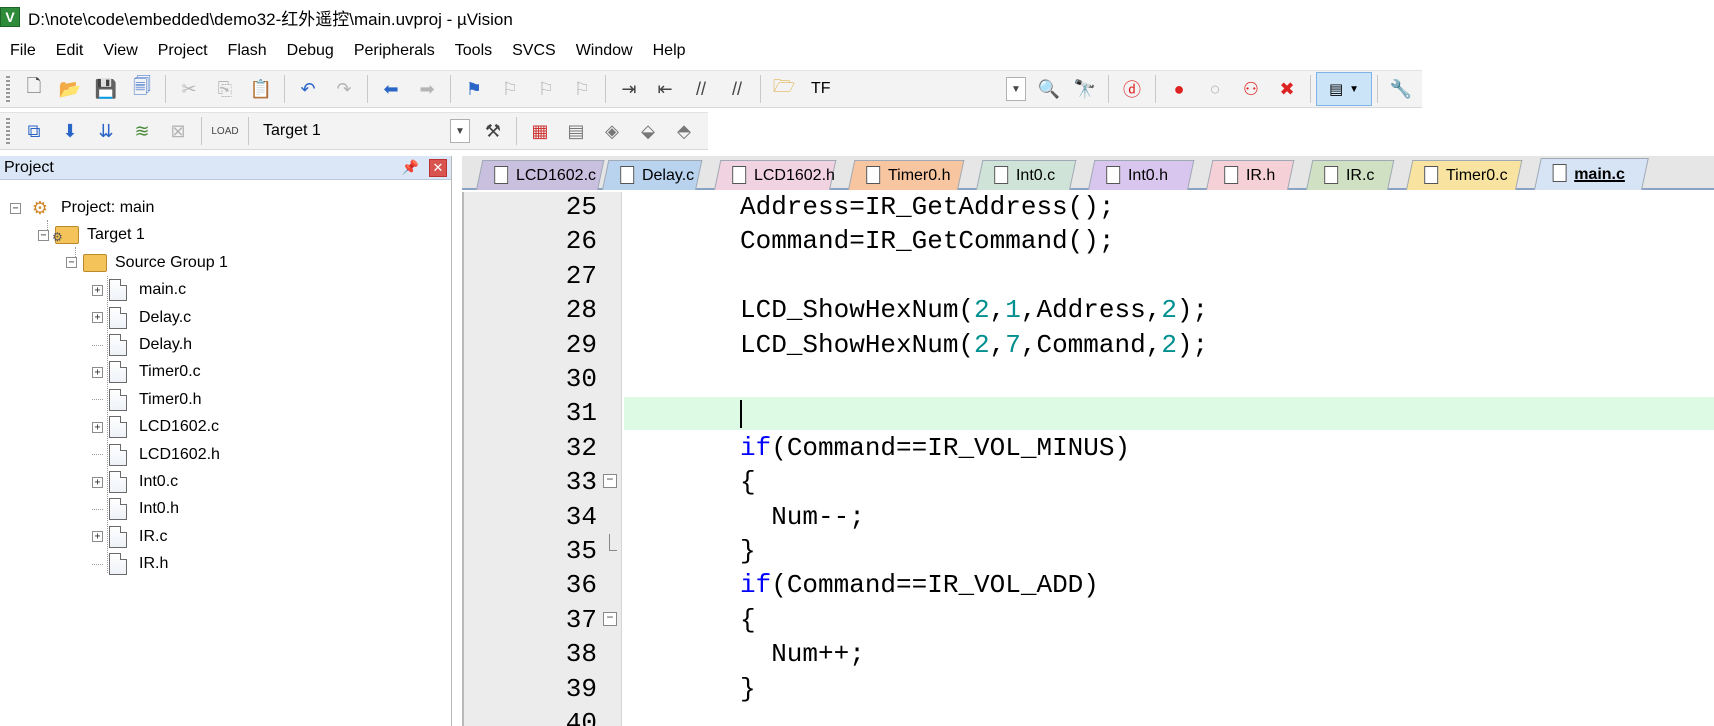  Describe the element at coordinates (142, 89) in the screenshot. I see `save-all-icon: 🗐` at that location.